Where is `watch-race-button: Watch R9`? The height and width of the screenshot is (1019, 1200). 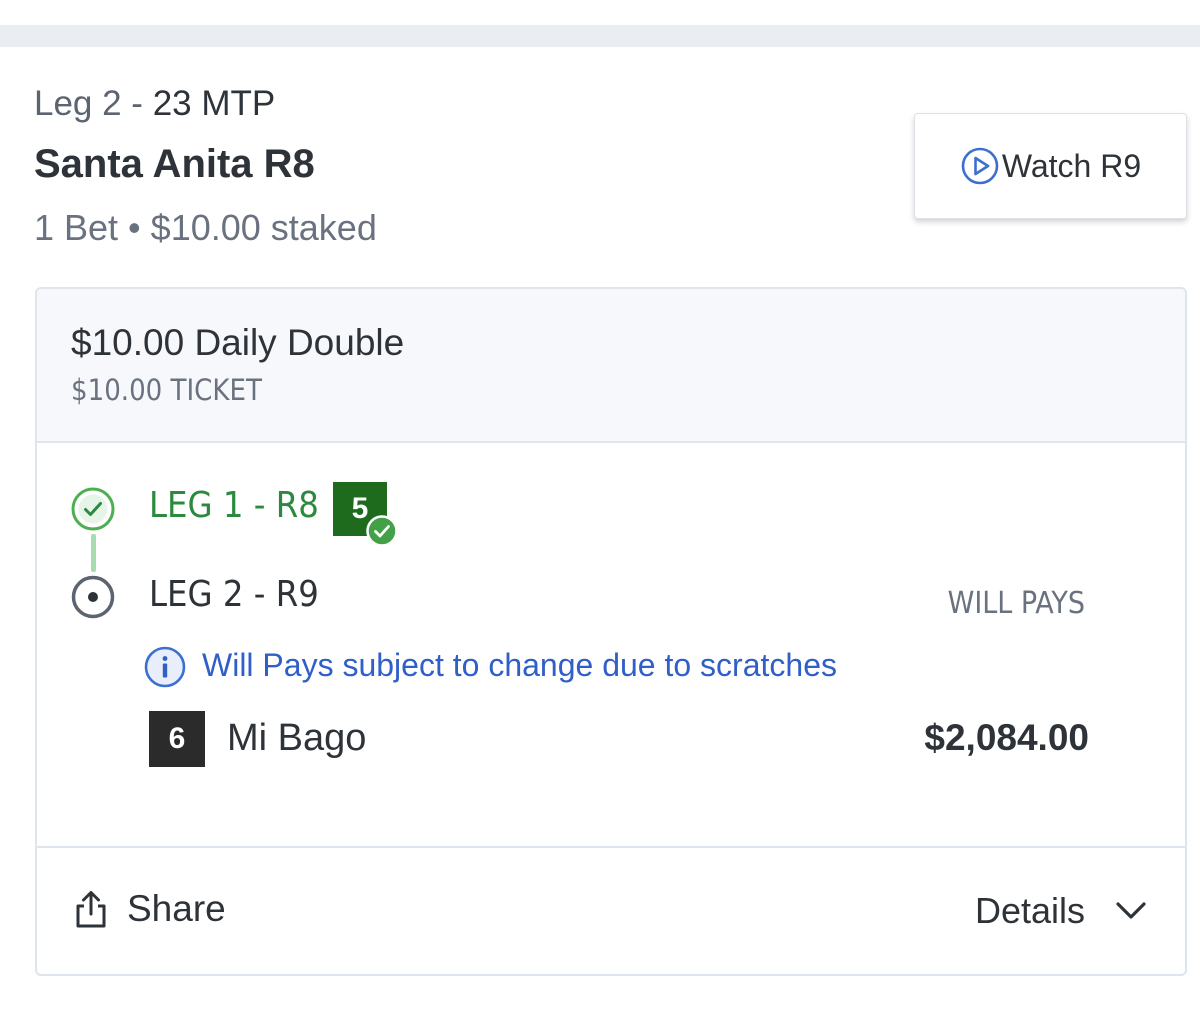
watch-race-button: Watch R9 is located at coordinates (1050, 166).